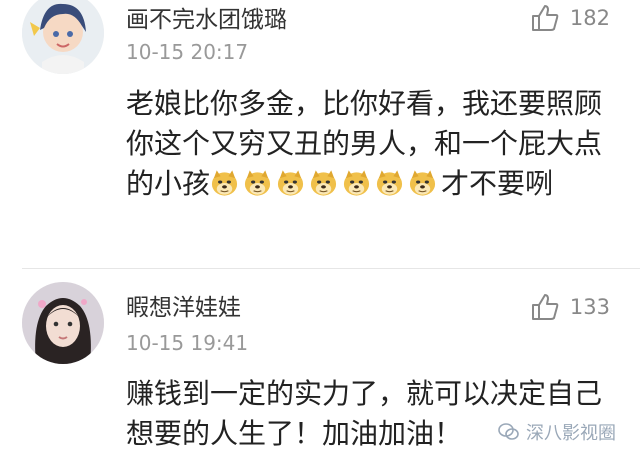  Describe the element at coordinates (589, 307) in the screenshot. I see `like-count: 133` at that location.